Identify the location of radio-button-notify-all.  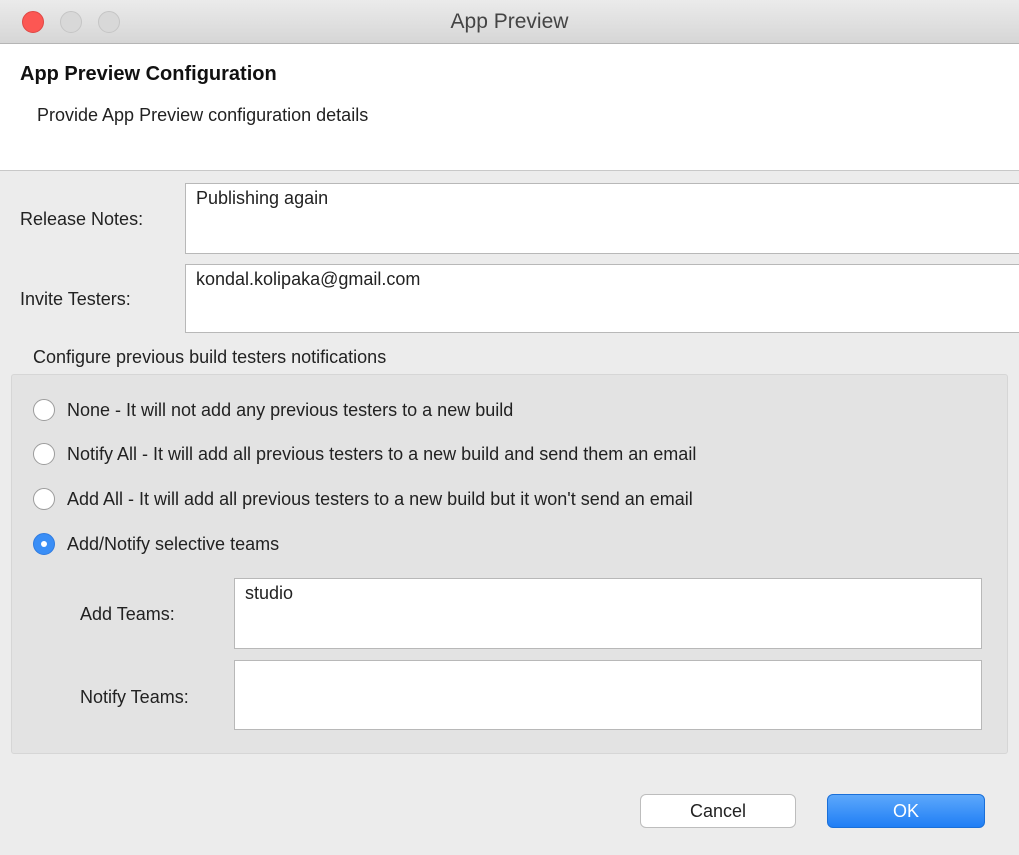
(44, 454).